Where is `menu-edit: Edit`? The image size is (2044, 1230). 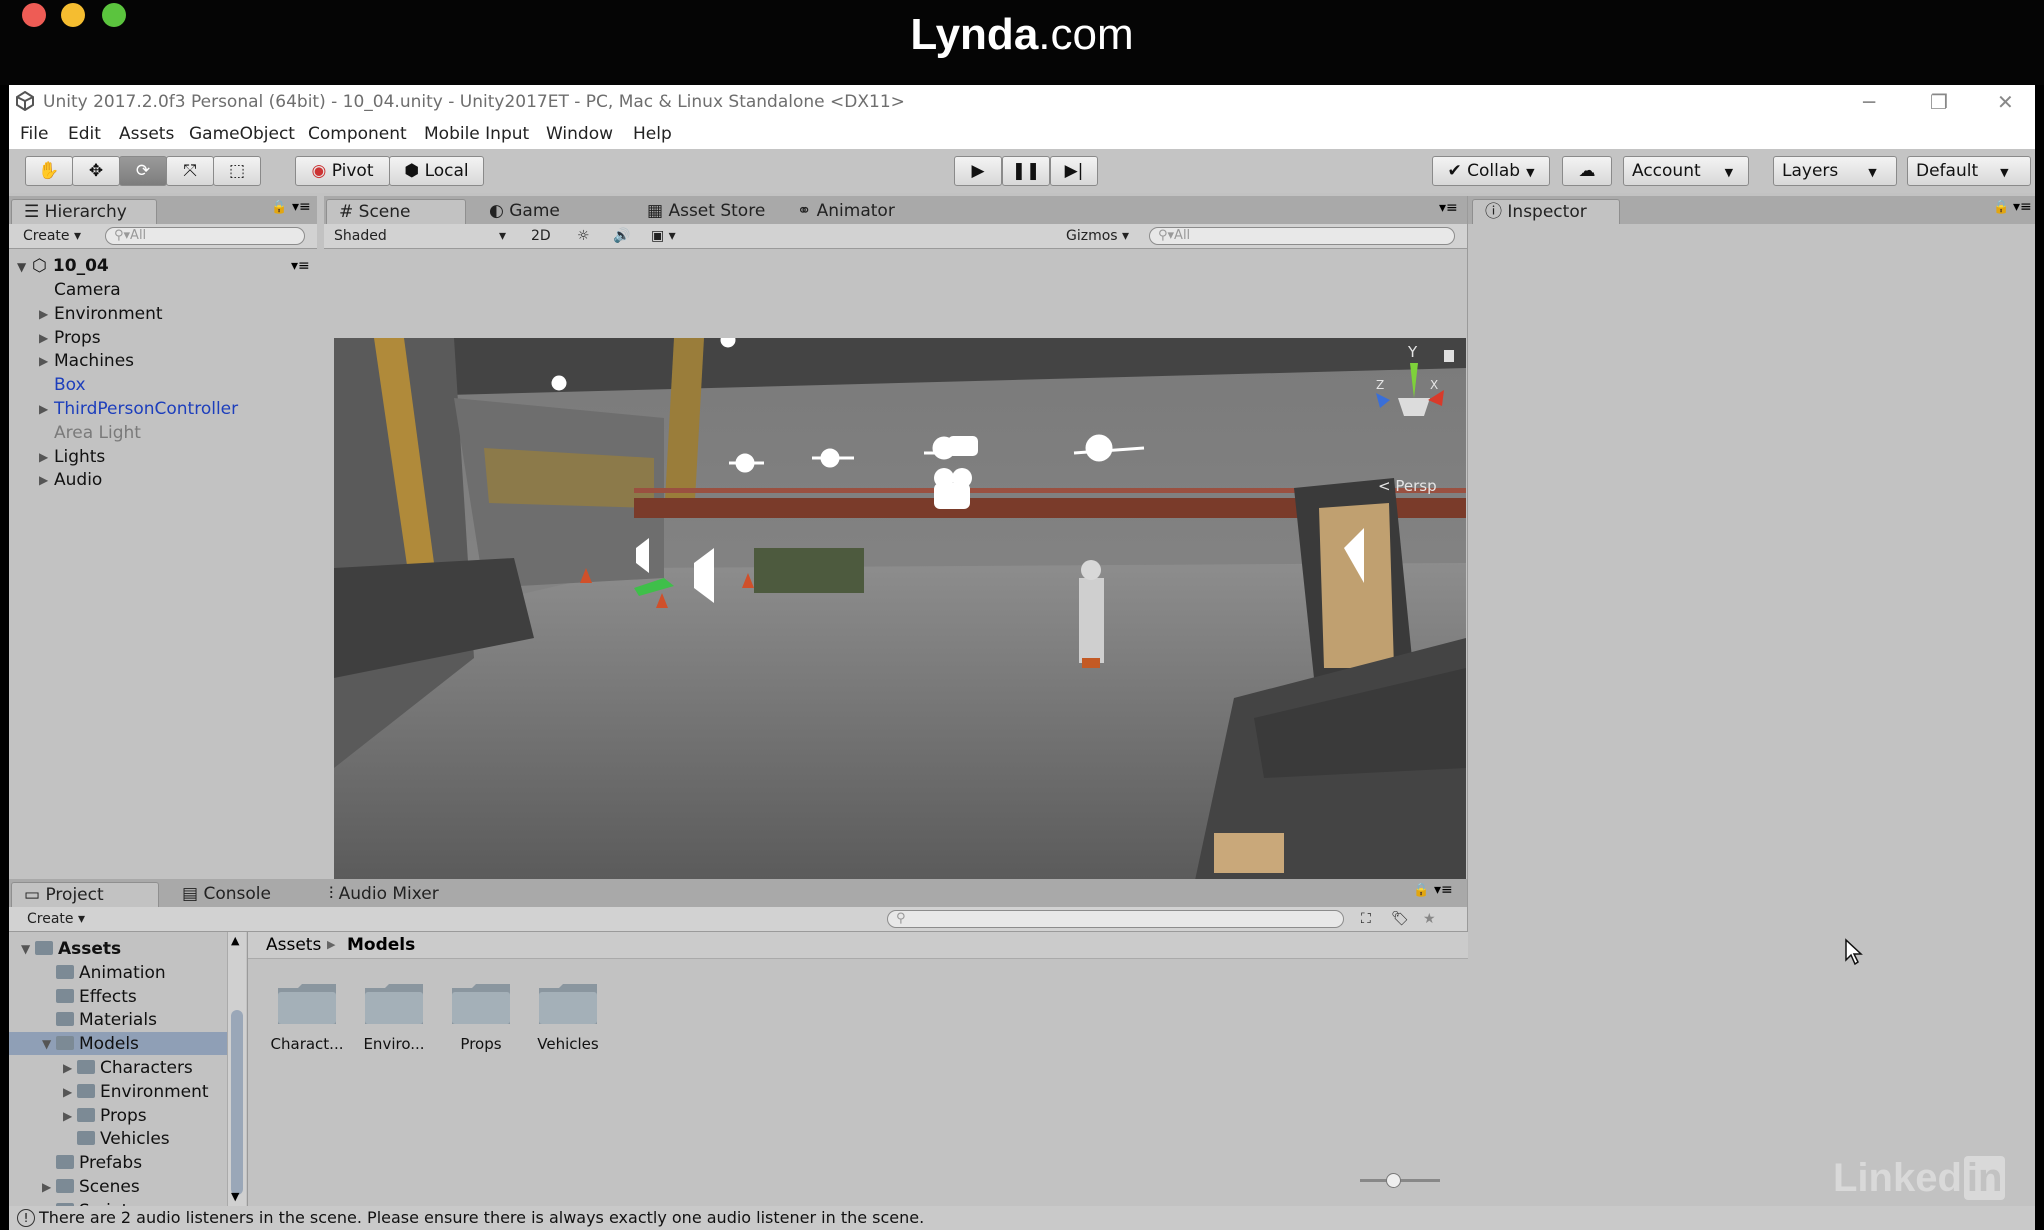
menu-edit: Edit is located at coordinates (84, 134).